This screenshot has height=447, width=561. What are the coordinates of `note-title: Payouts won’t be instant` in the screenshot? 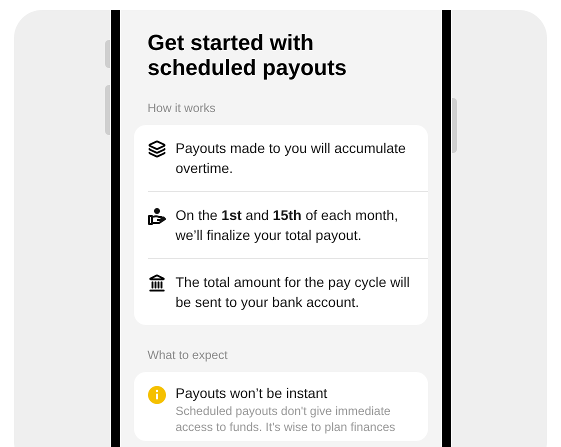 It's located at (252, 393).